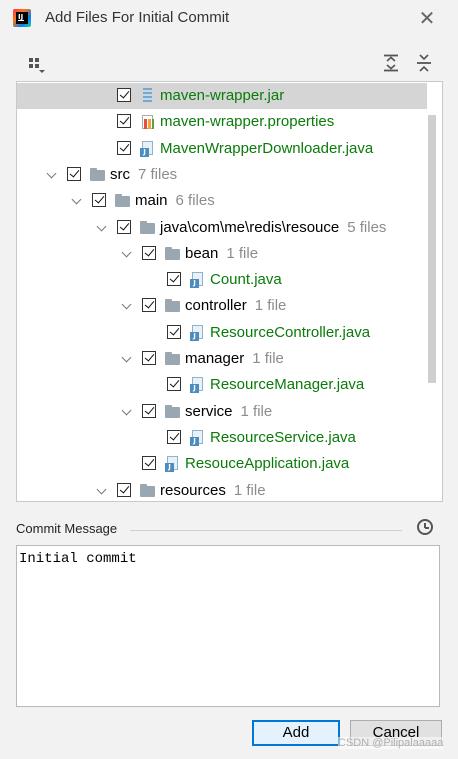 This screenshot has height=759, width=458. What do you see at coordinates (229, 411) in the screenshot?
I see `tree-item-label: service 1 file` at bounding box center [229, 411].